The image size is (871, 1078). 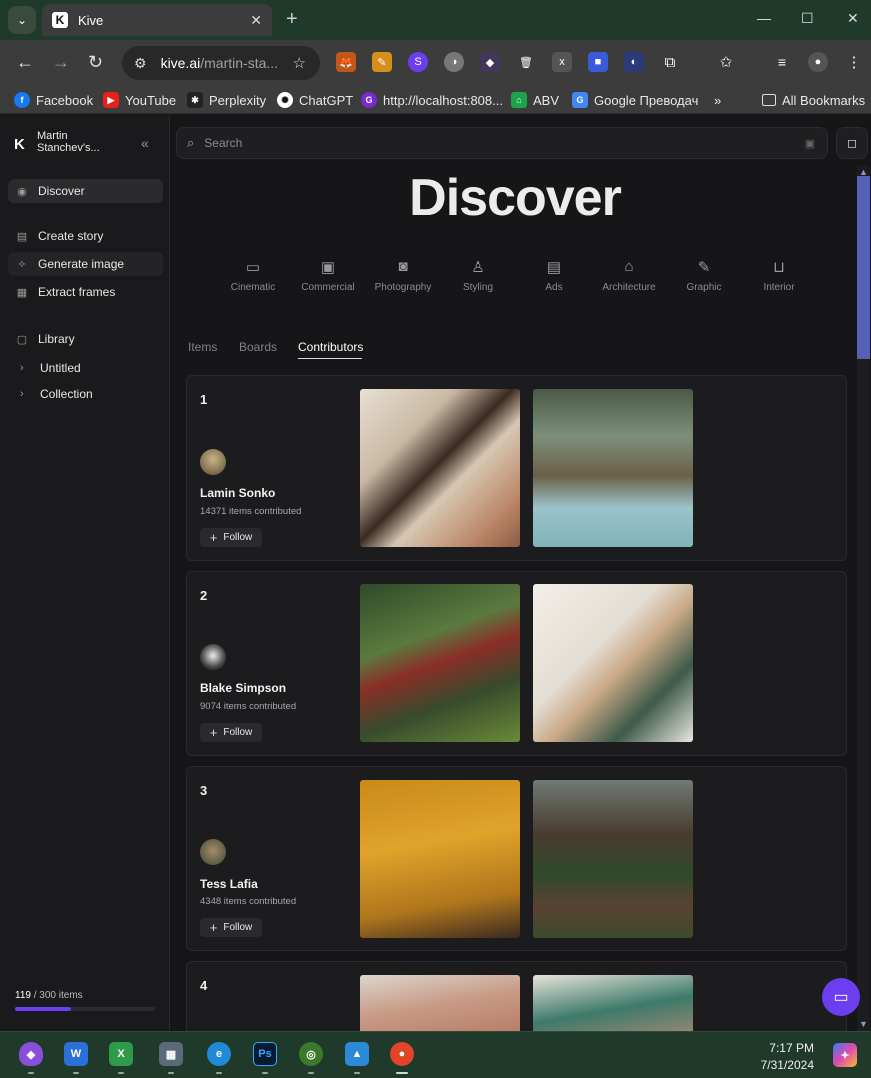 What do you see at coordinates (852, 143) in the screenshot?
I see `notifications-button: ◻` at bounding box center [852, 143].